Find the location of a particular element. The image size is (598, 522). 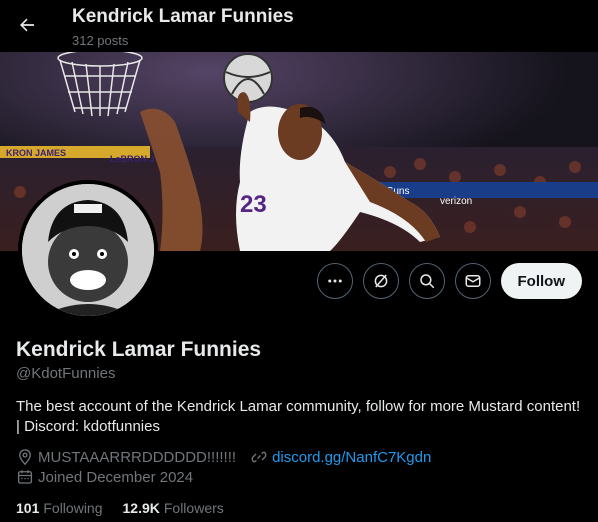

display-name: Kendrick Lamar Funnies is located at coordinates (139, 349).